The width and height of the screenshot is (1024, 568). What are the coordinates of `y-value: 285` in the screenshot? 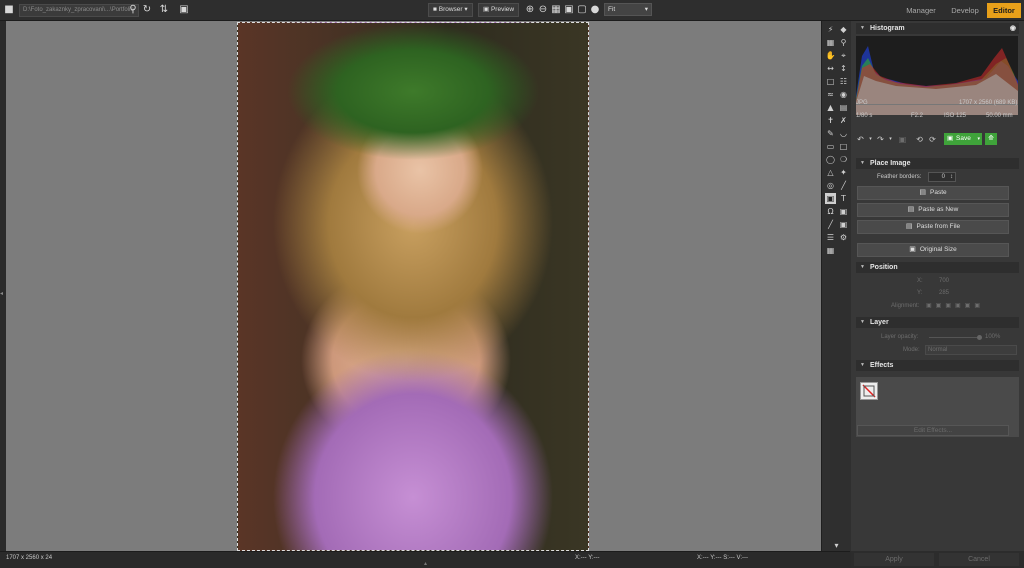 It's located at (944, 293).